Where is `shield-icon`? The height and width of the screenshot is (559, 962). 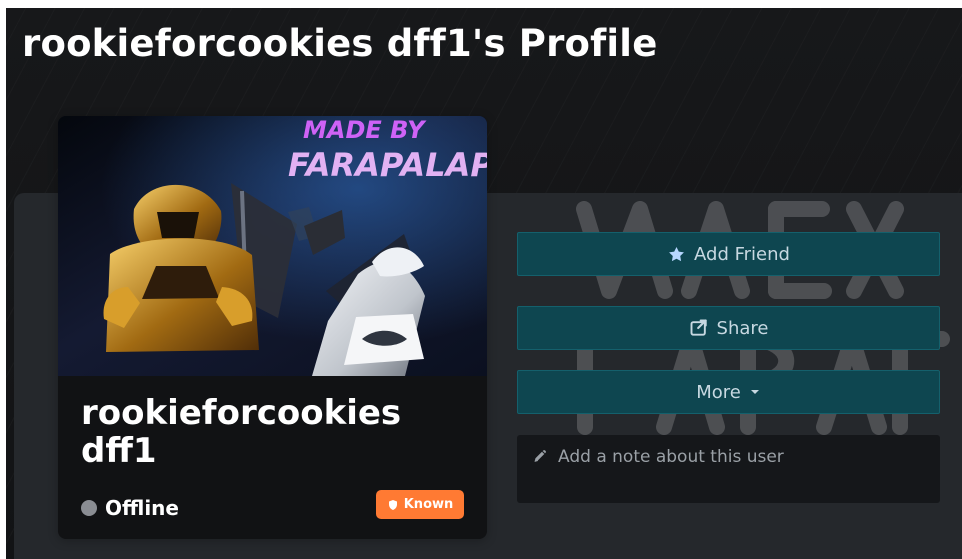 shield-icon is located at coordinates (393, 505).